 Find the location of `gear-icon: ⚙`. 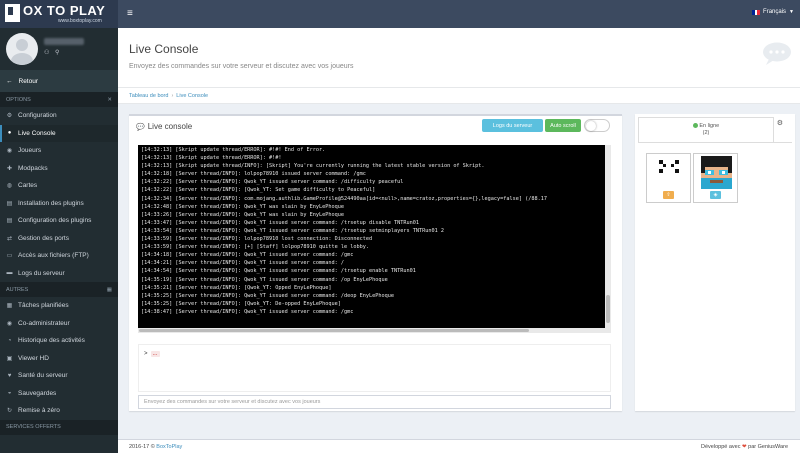

gear-icon: ⚙ is located at coordinates (780, 123).